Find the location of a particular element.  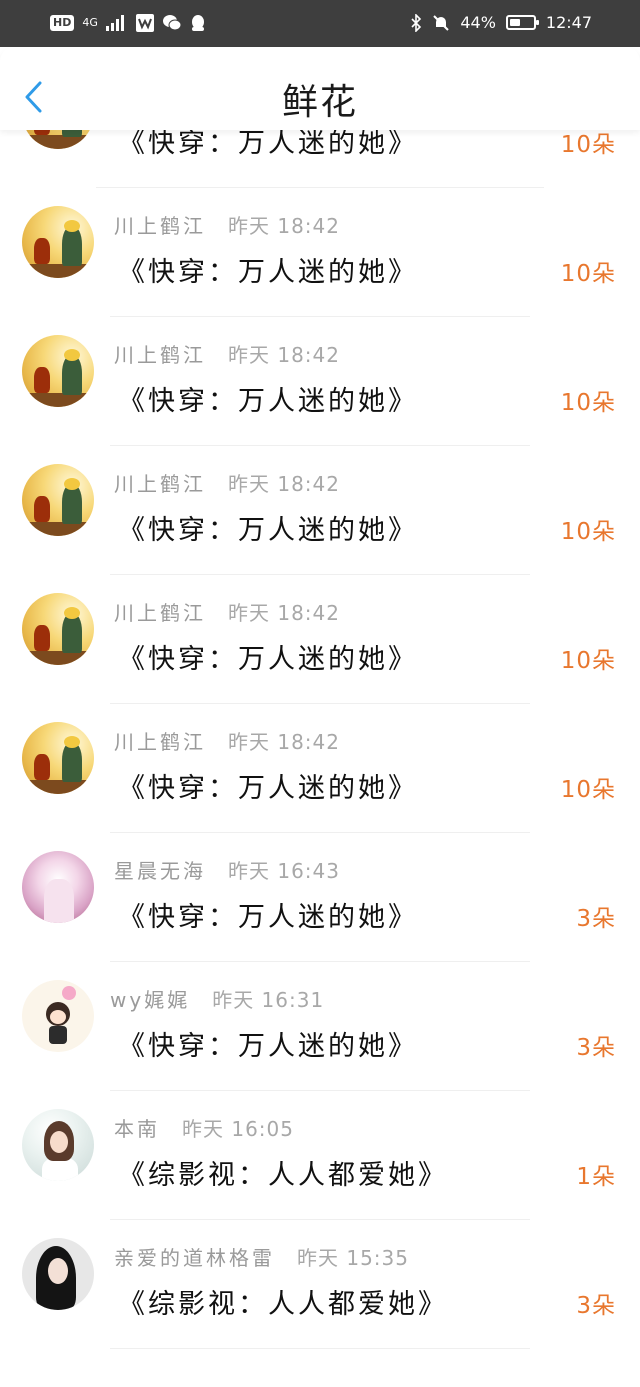

divider is located at coordinates (320, 1348).